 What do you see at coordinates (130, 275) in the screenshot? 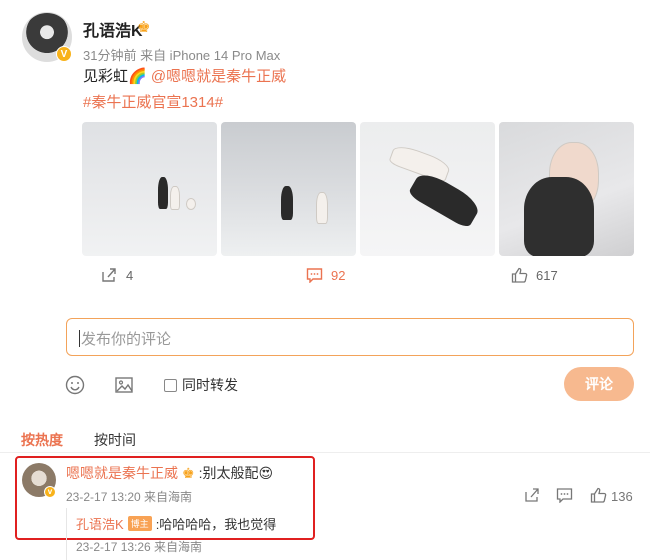
I see `repost-count: 4` at bounding box center [130, 275].